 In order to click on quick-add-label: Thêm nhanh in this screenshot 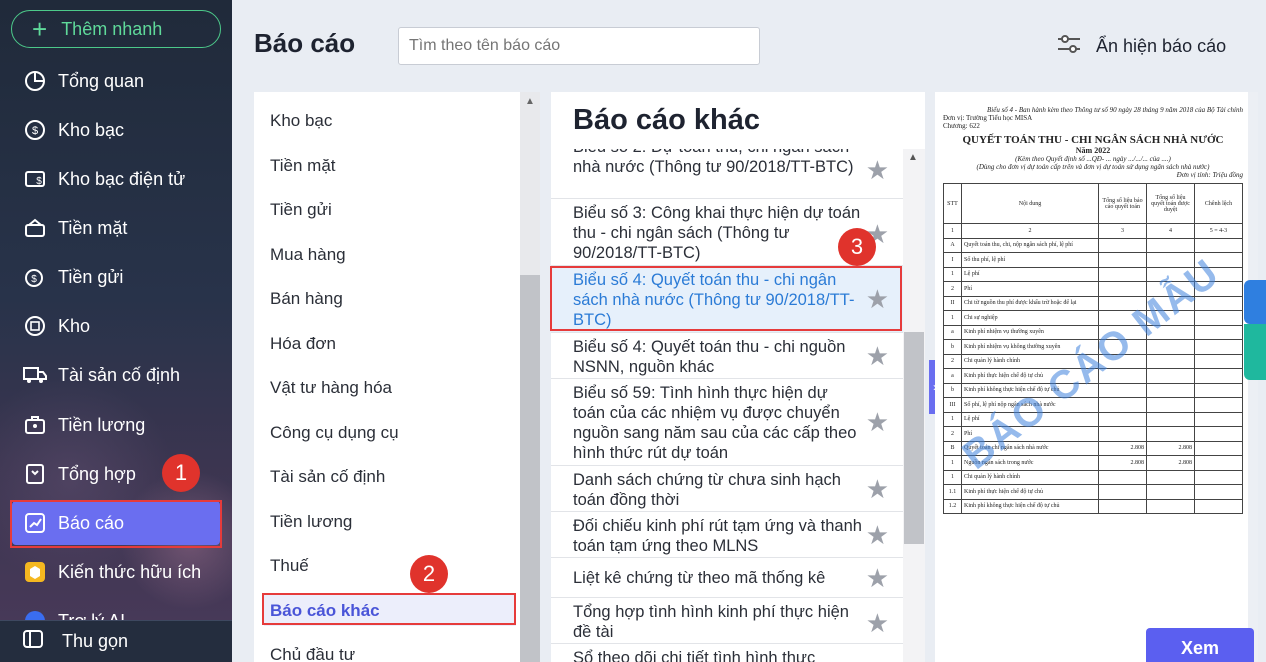, I will do `click(112, 28)`.